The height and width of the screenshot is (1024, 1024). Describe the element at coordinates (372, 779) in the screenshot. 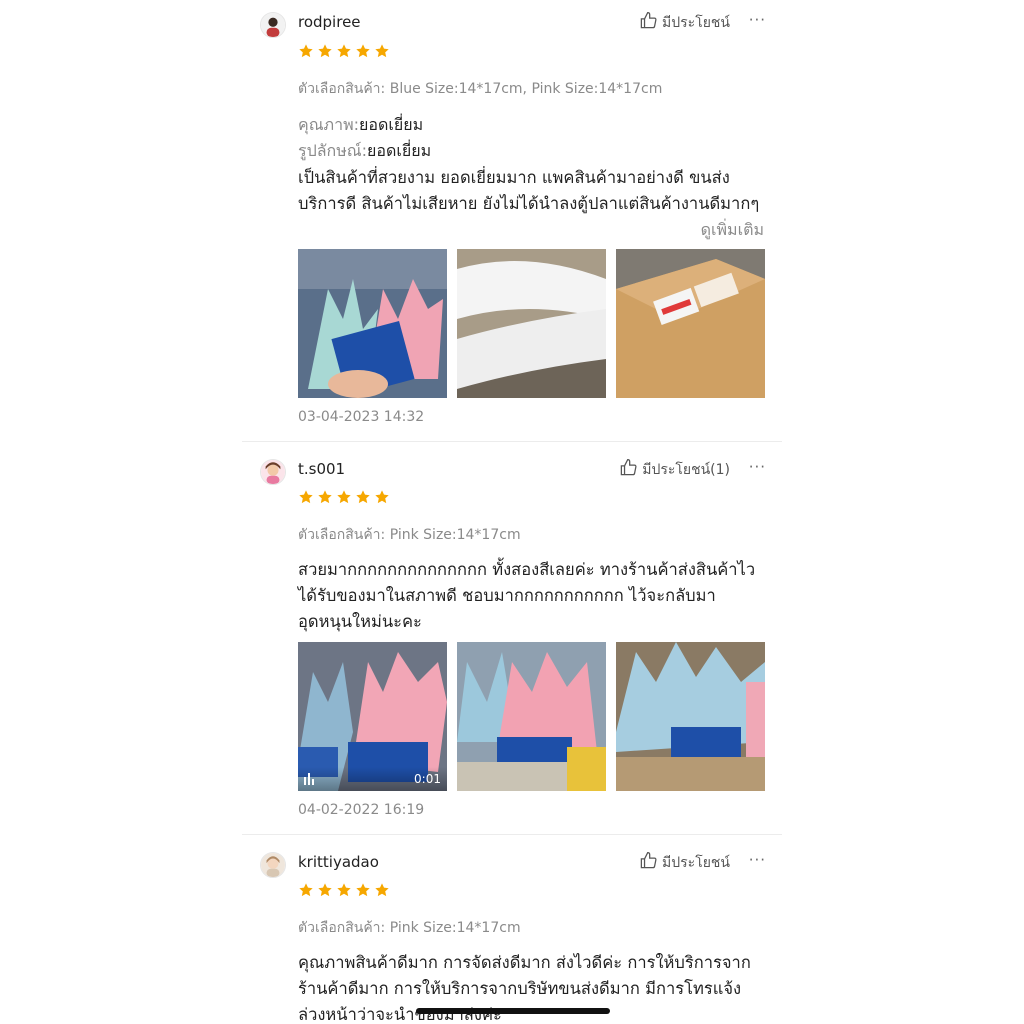

I see `video-overlay: 0:01` at that location.